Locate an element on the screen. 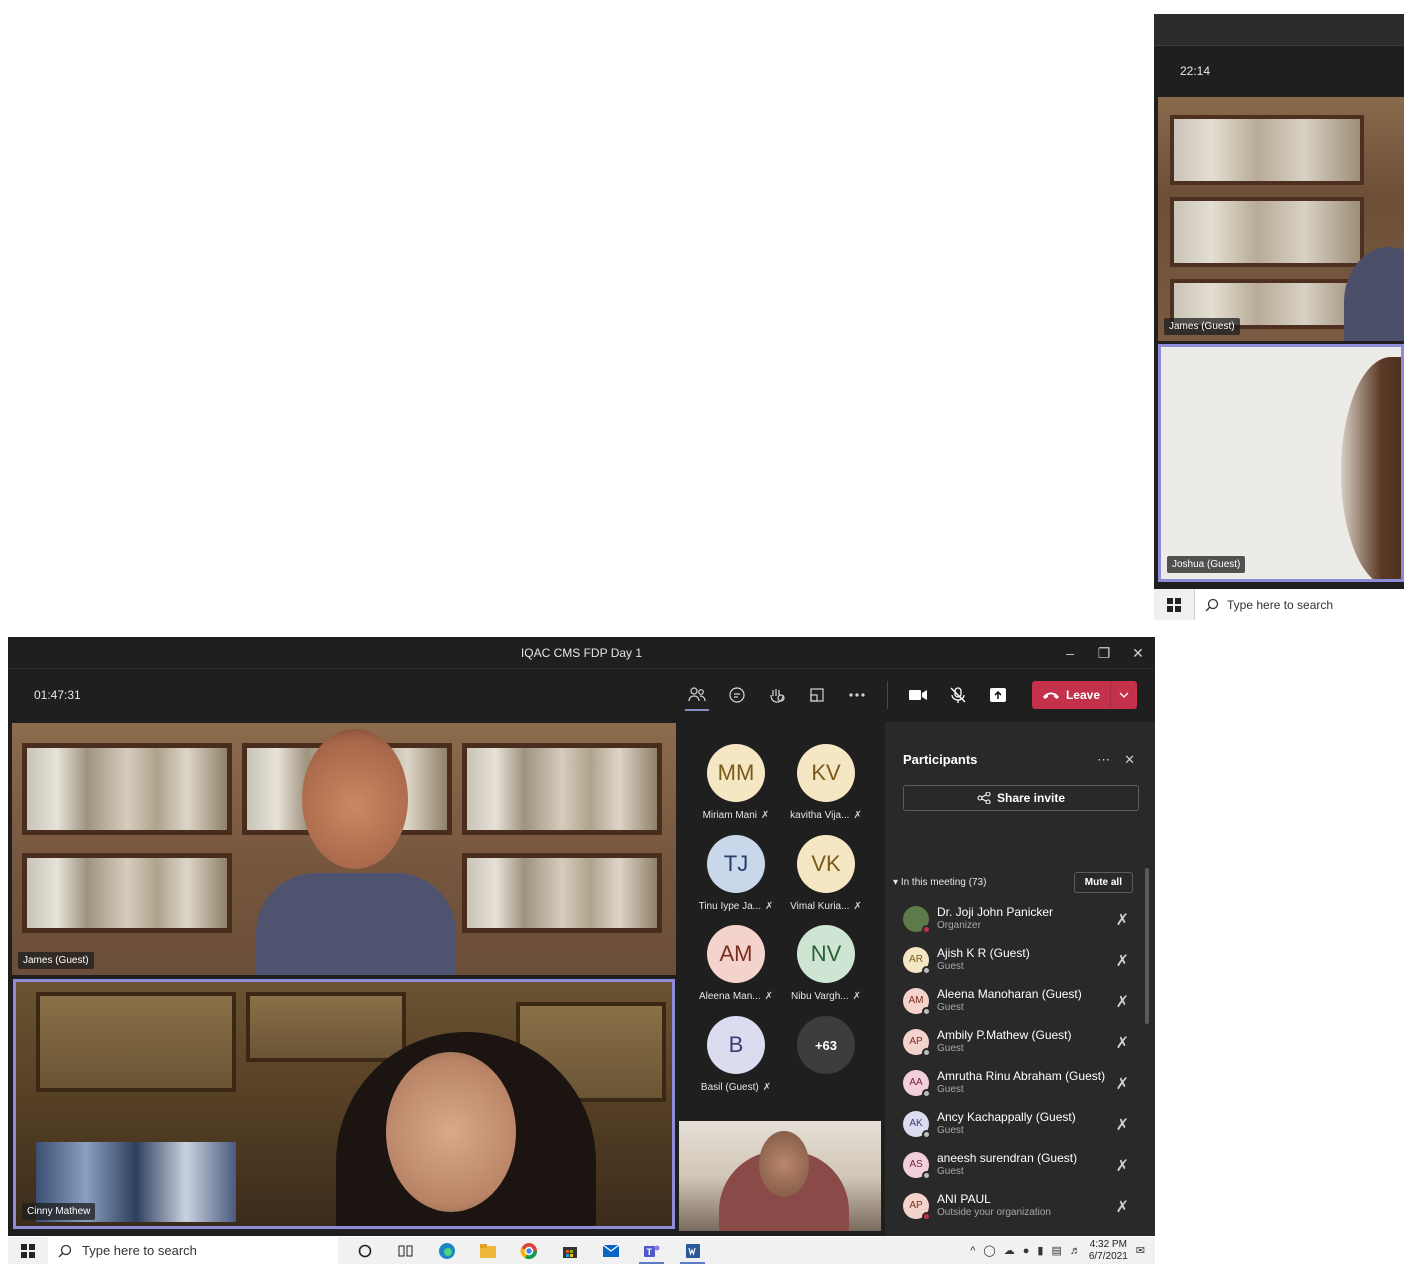 Image resolution: width=1404 pixels, height=1264 pixels. battery-icon: ▮ is located at coordinates (1040, 1250).